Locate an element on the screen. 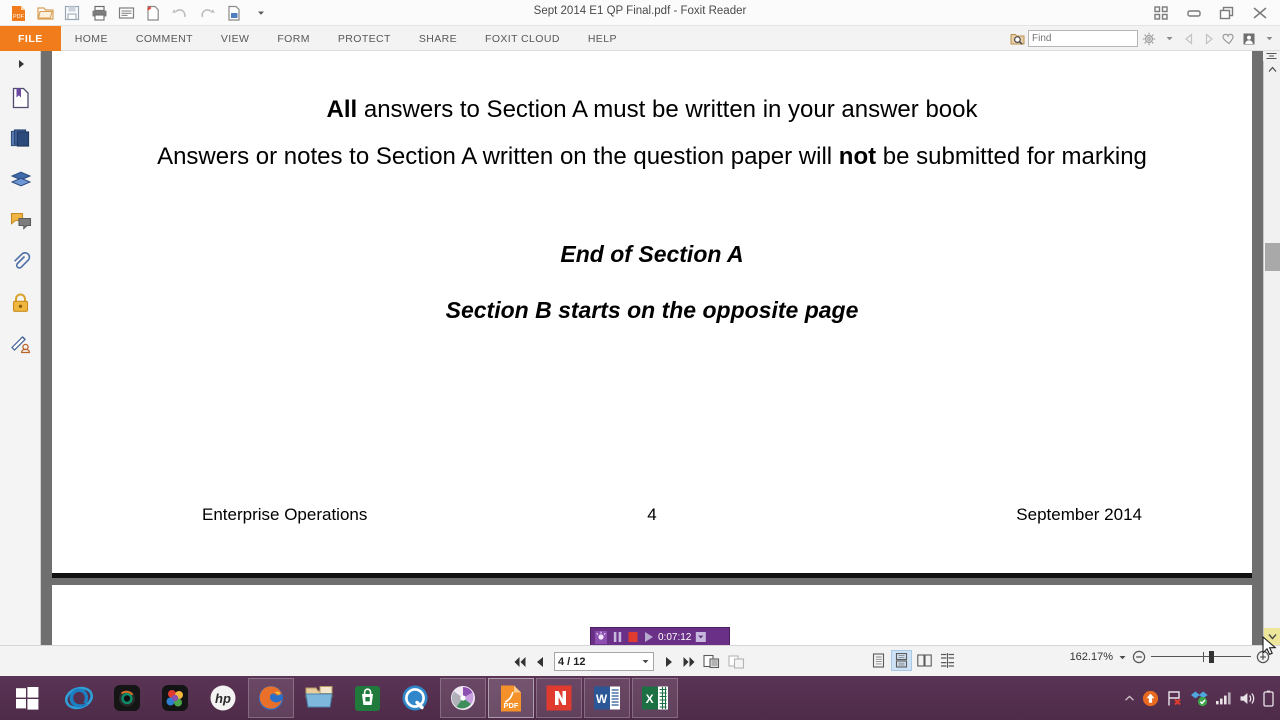 Image resolution: width=1280 pixels, height=720 pixels. taskbar-camera-app is located at coordinates (127, 698).